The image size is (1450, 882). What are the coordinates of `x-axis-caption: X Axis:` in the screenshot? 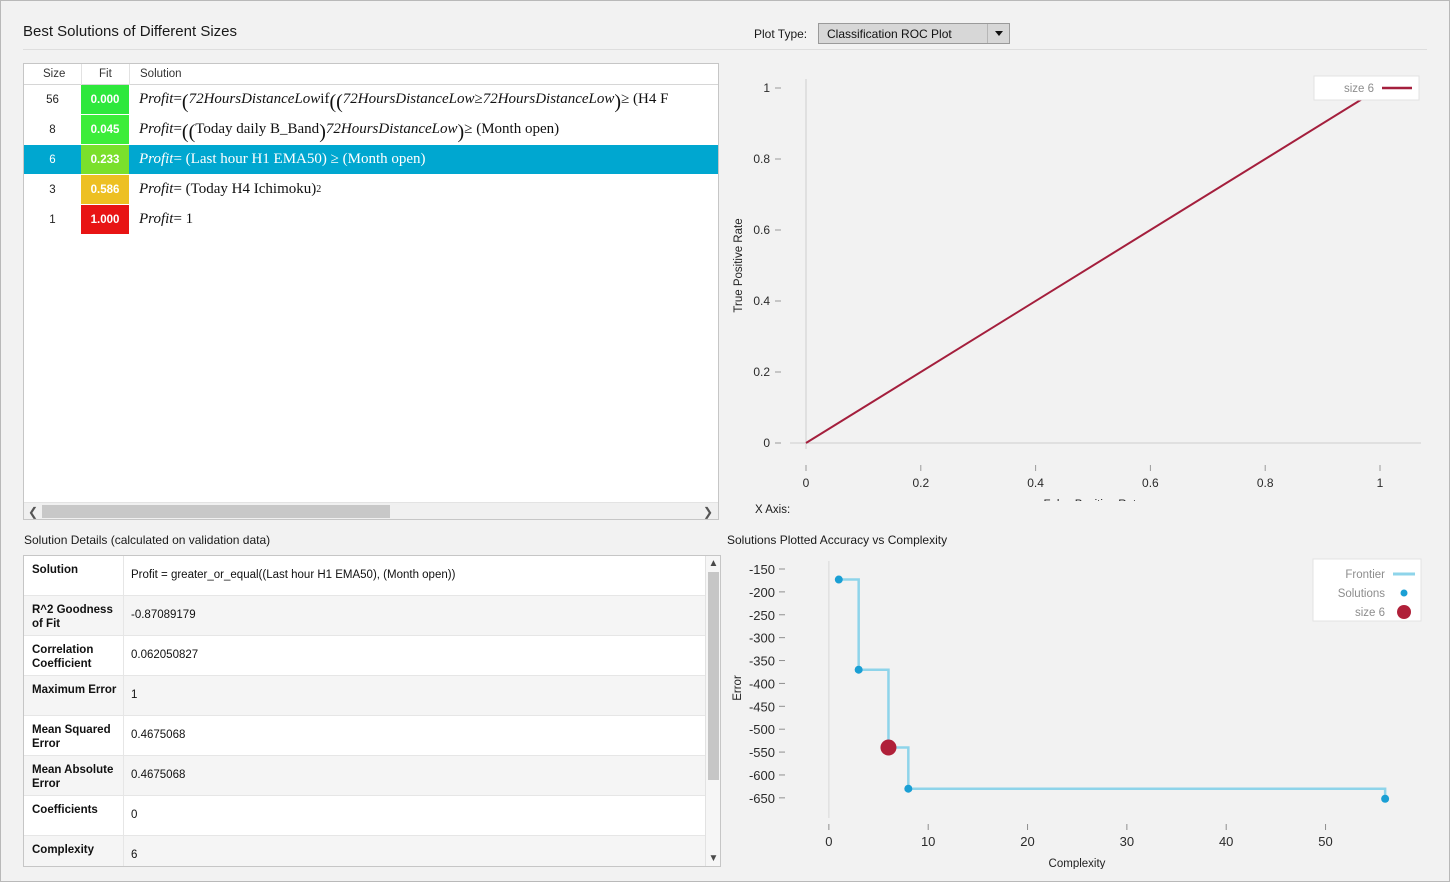 It's located at (773, 510).